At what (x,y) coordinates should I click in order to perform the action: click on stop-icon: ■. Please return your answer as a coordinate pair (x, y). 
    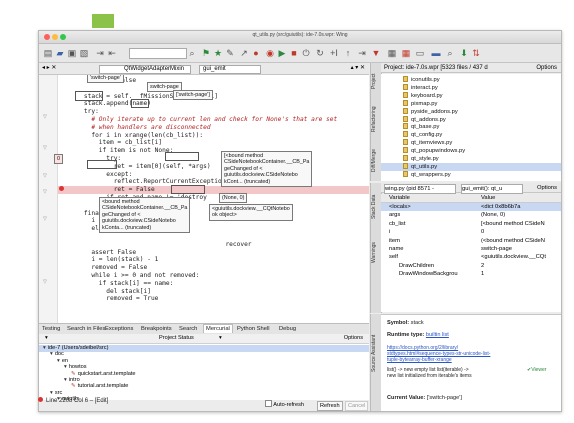
    Looking at the image, I should click on (294, 53).